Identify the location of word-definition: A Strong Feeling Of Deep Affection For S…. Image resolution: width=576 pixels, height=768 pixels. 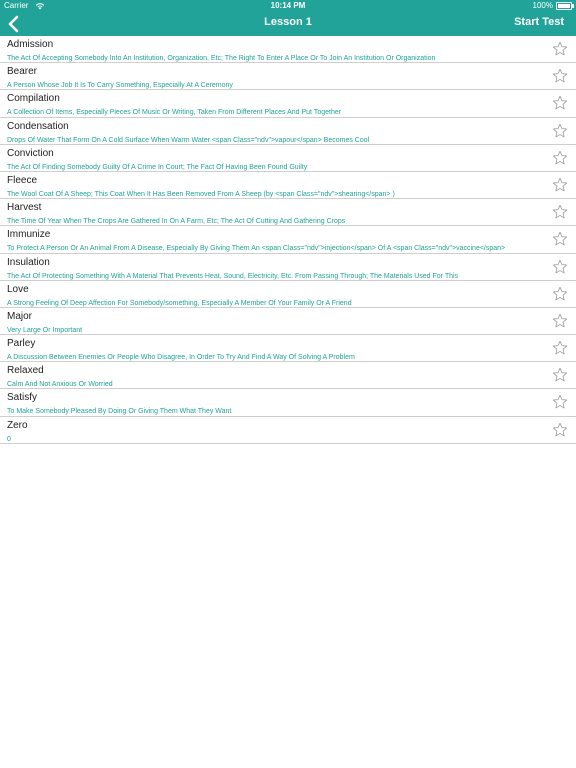
(179, 303).